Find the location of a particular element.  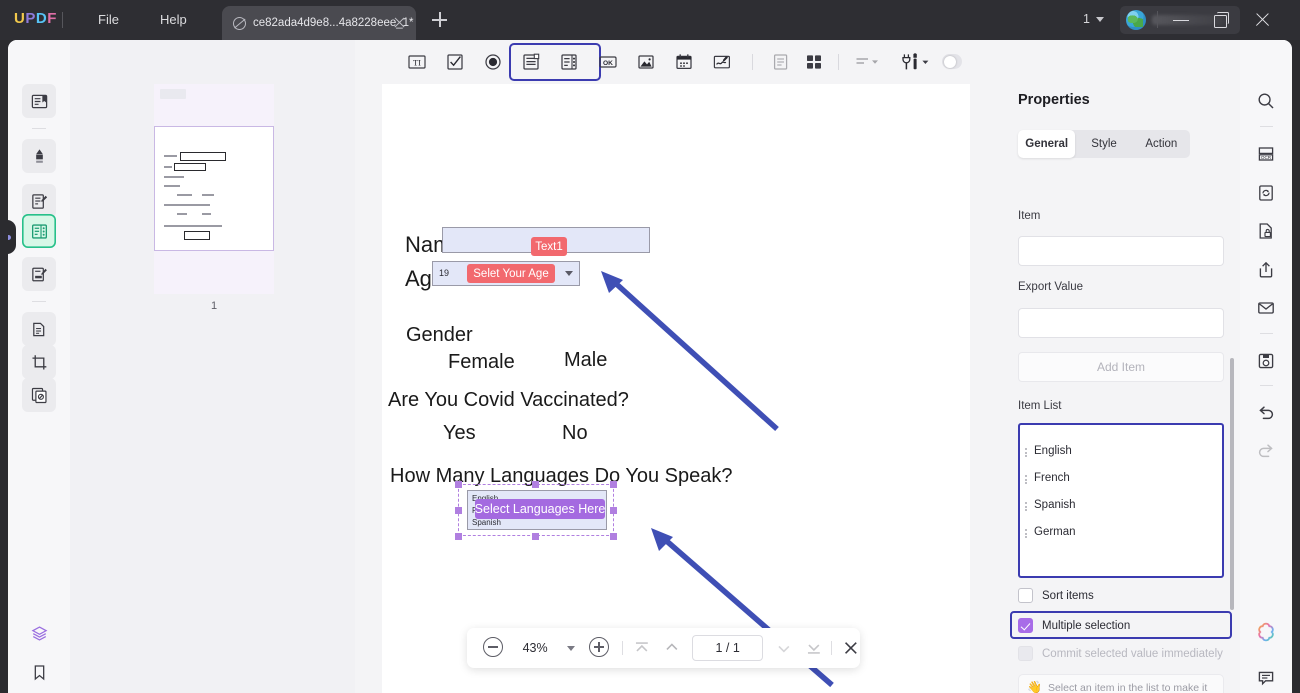

page-count-indicator: 1 is located at coordinates (1093, 19).